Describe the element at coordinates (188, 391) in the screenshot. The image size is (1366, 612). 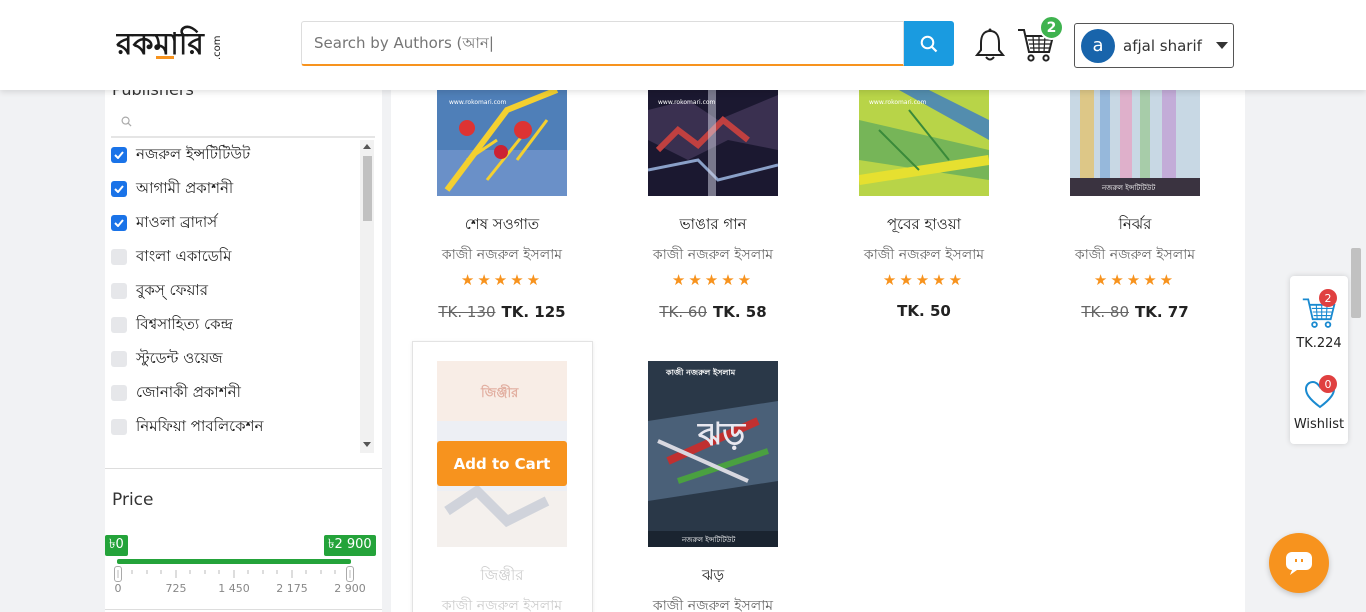
I see `publisher-label: জোনাকী প্রকাশনী` at that location.